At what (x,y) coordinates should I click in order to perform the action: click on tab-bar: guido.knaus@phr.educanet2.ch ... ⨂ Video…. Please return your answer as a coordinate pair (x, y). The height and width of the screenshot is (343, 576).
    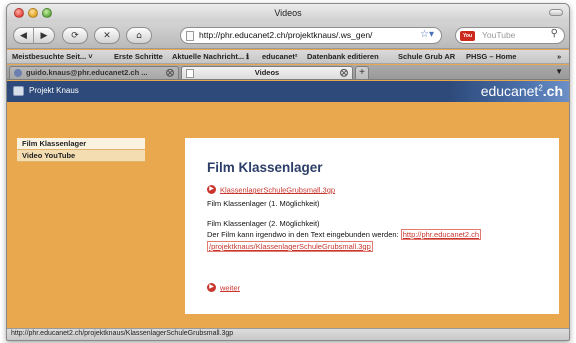
    Looking at the image, I should click on (288, 72).